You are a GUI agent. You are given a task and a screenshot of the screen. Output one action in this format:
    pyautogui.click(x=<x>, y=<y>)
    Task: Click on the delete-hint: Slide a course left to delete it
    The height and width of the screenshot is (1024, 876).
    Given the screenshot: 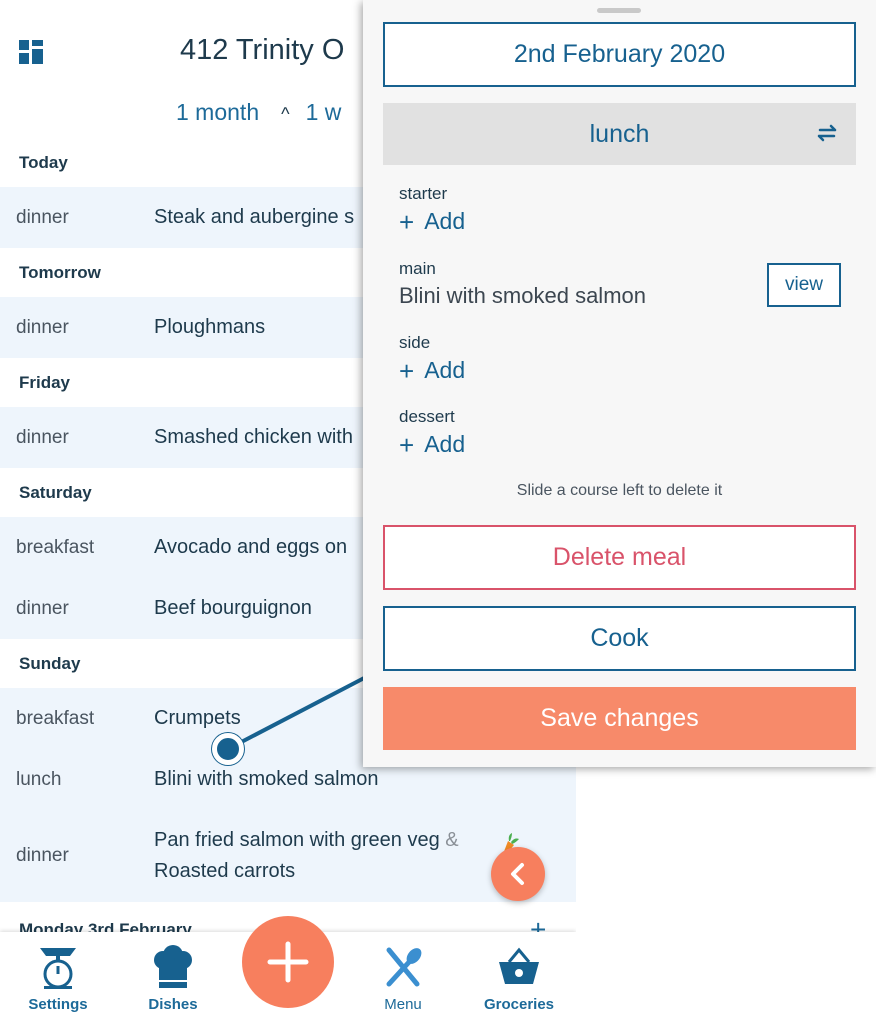 What is the action you would take?
    pyautogui.click(x=619, y=490)
    